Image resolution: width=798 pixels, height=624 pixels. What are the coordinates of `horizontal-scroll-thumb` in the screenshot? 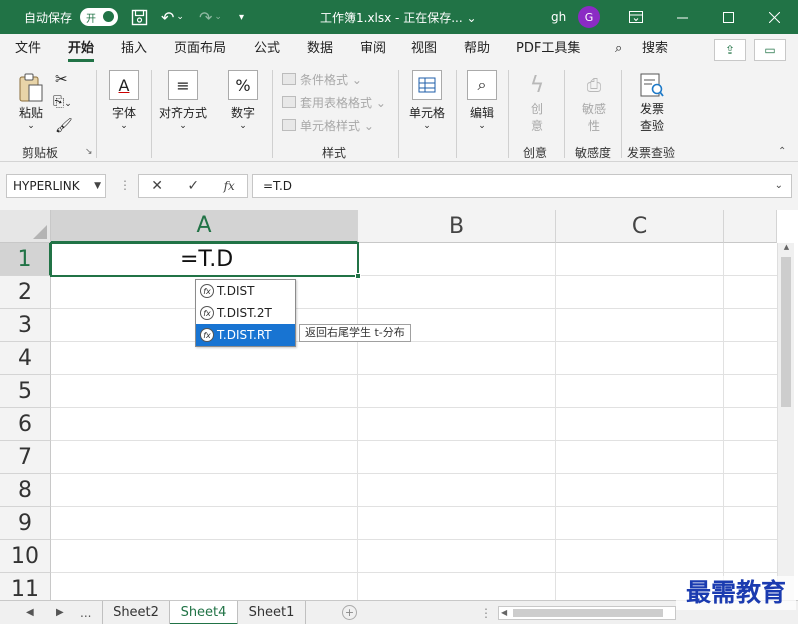 It's located at (588, 613).